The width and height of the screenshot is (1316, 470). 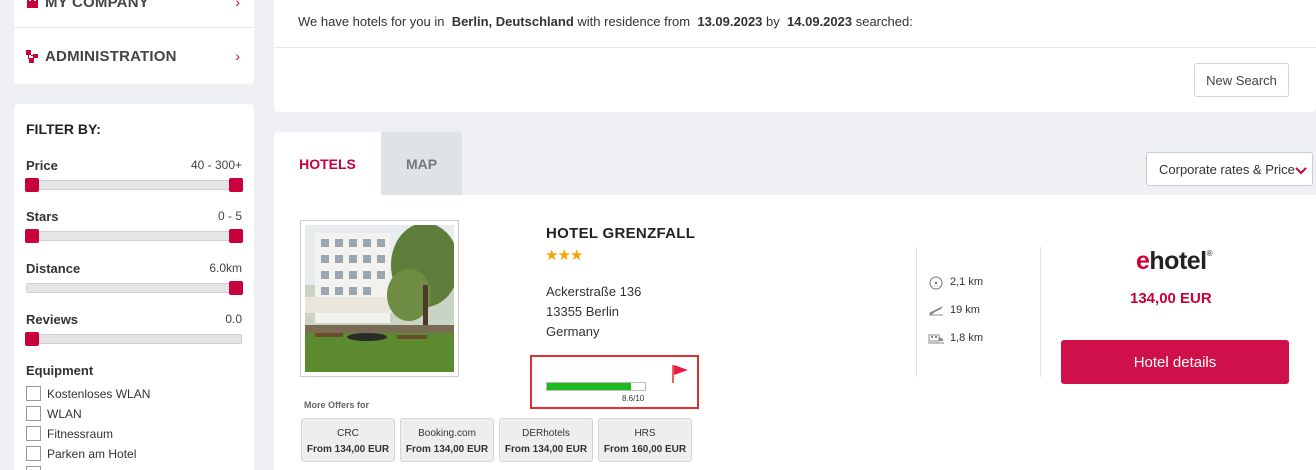 I want to click on summary-location: Berlin, Deutschland, so click(x=512, y=21).